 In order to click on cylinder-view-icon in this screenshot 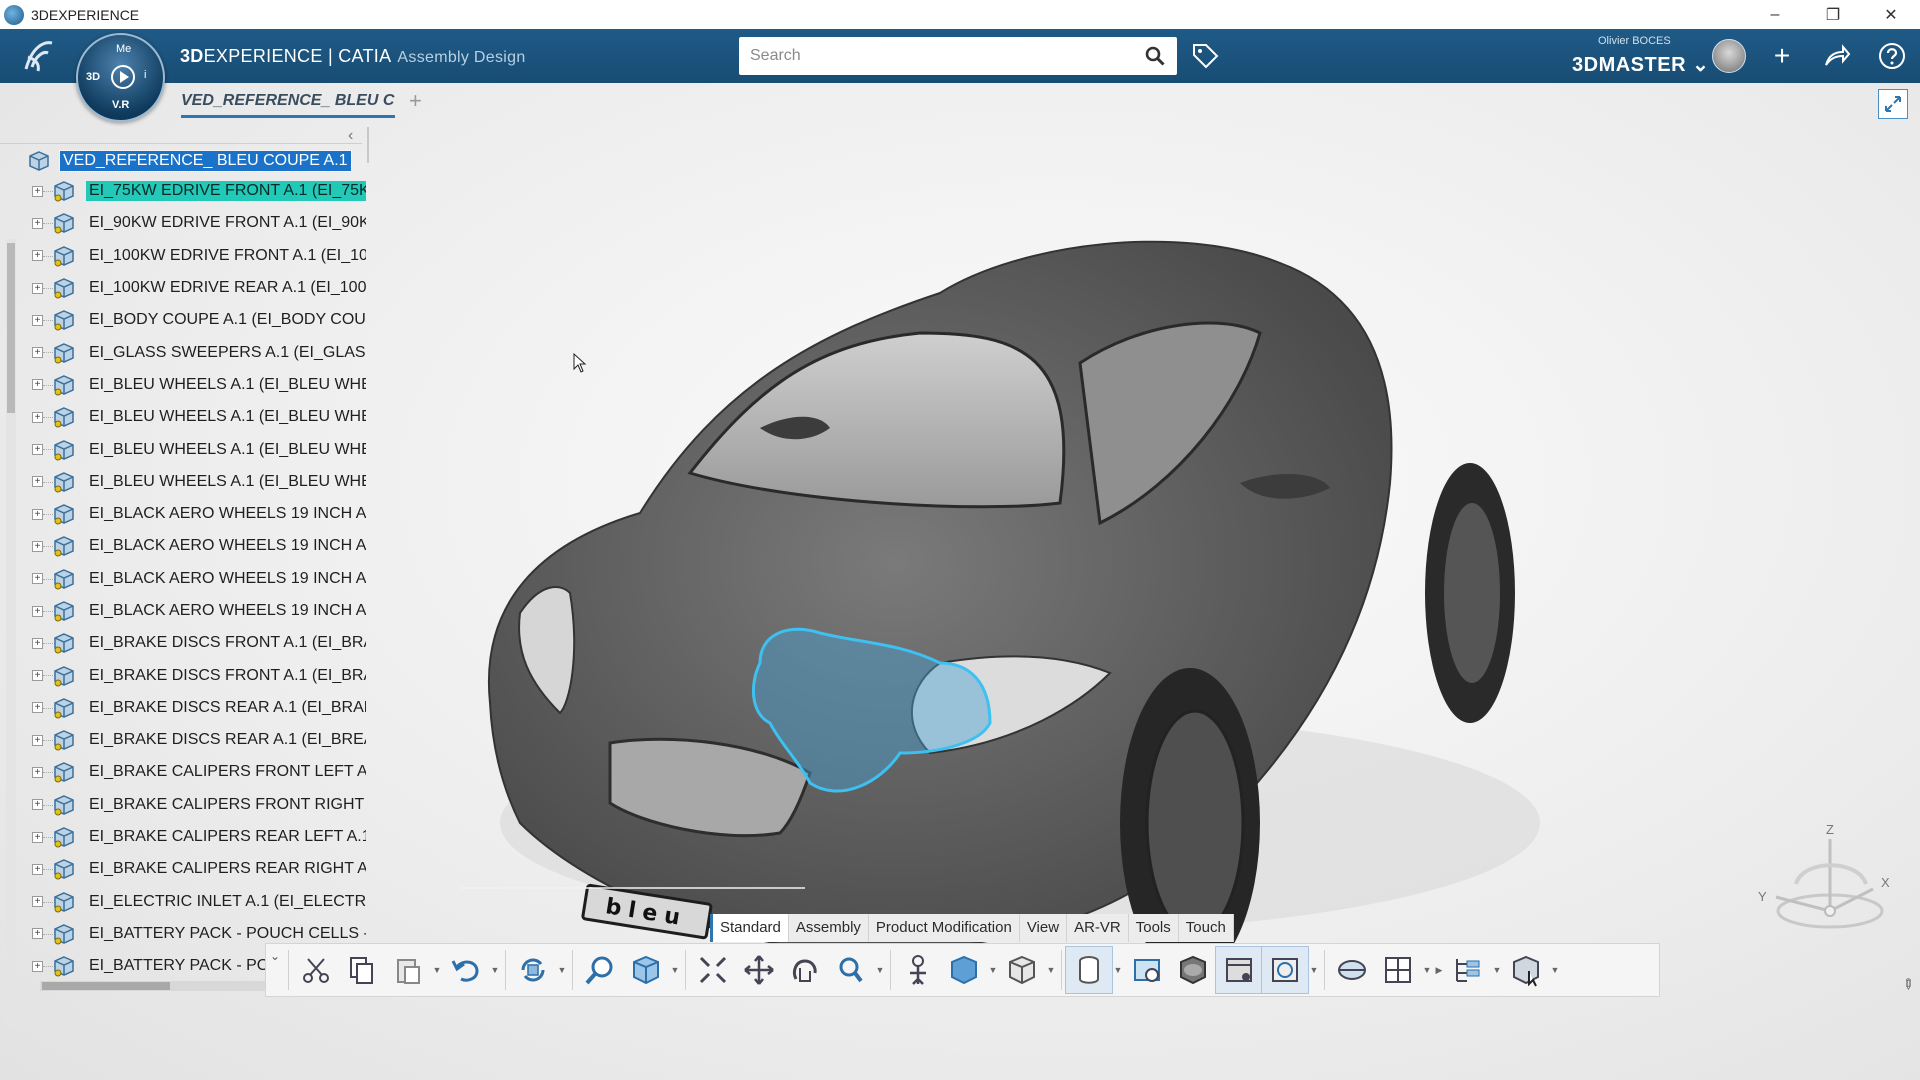, I will do `click(1089, 970)`.